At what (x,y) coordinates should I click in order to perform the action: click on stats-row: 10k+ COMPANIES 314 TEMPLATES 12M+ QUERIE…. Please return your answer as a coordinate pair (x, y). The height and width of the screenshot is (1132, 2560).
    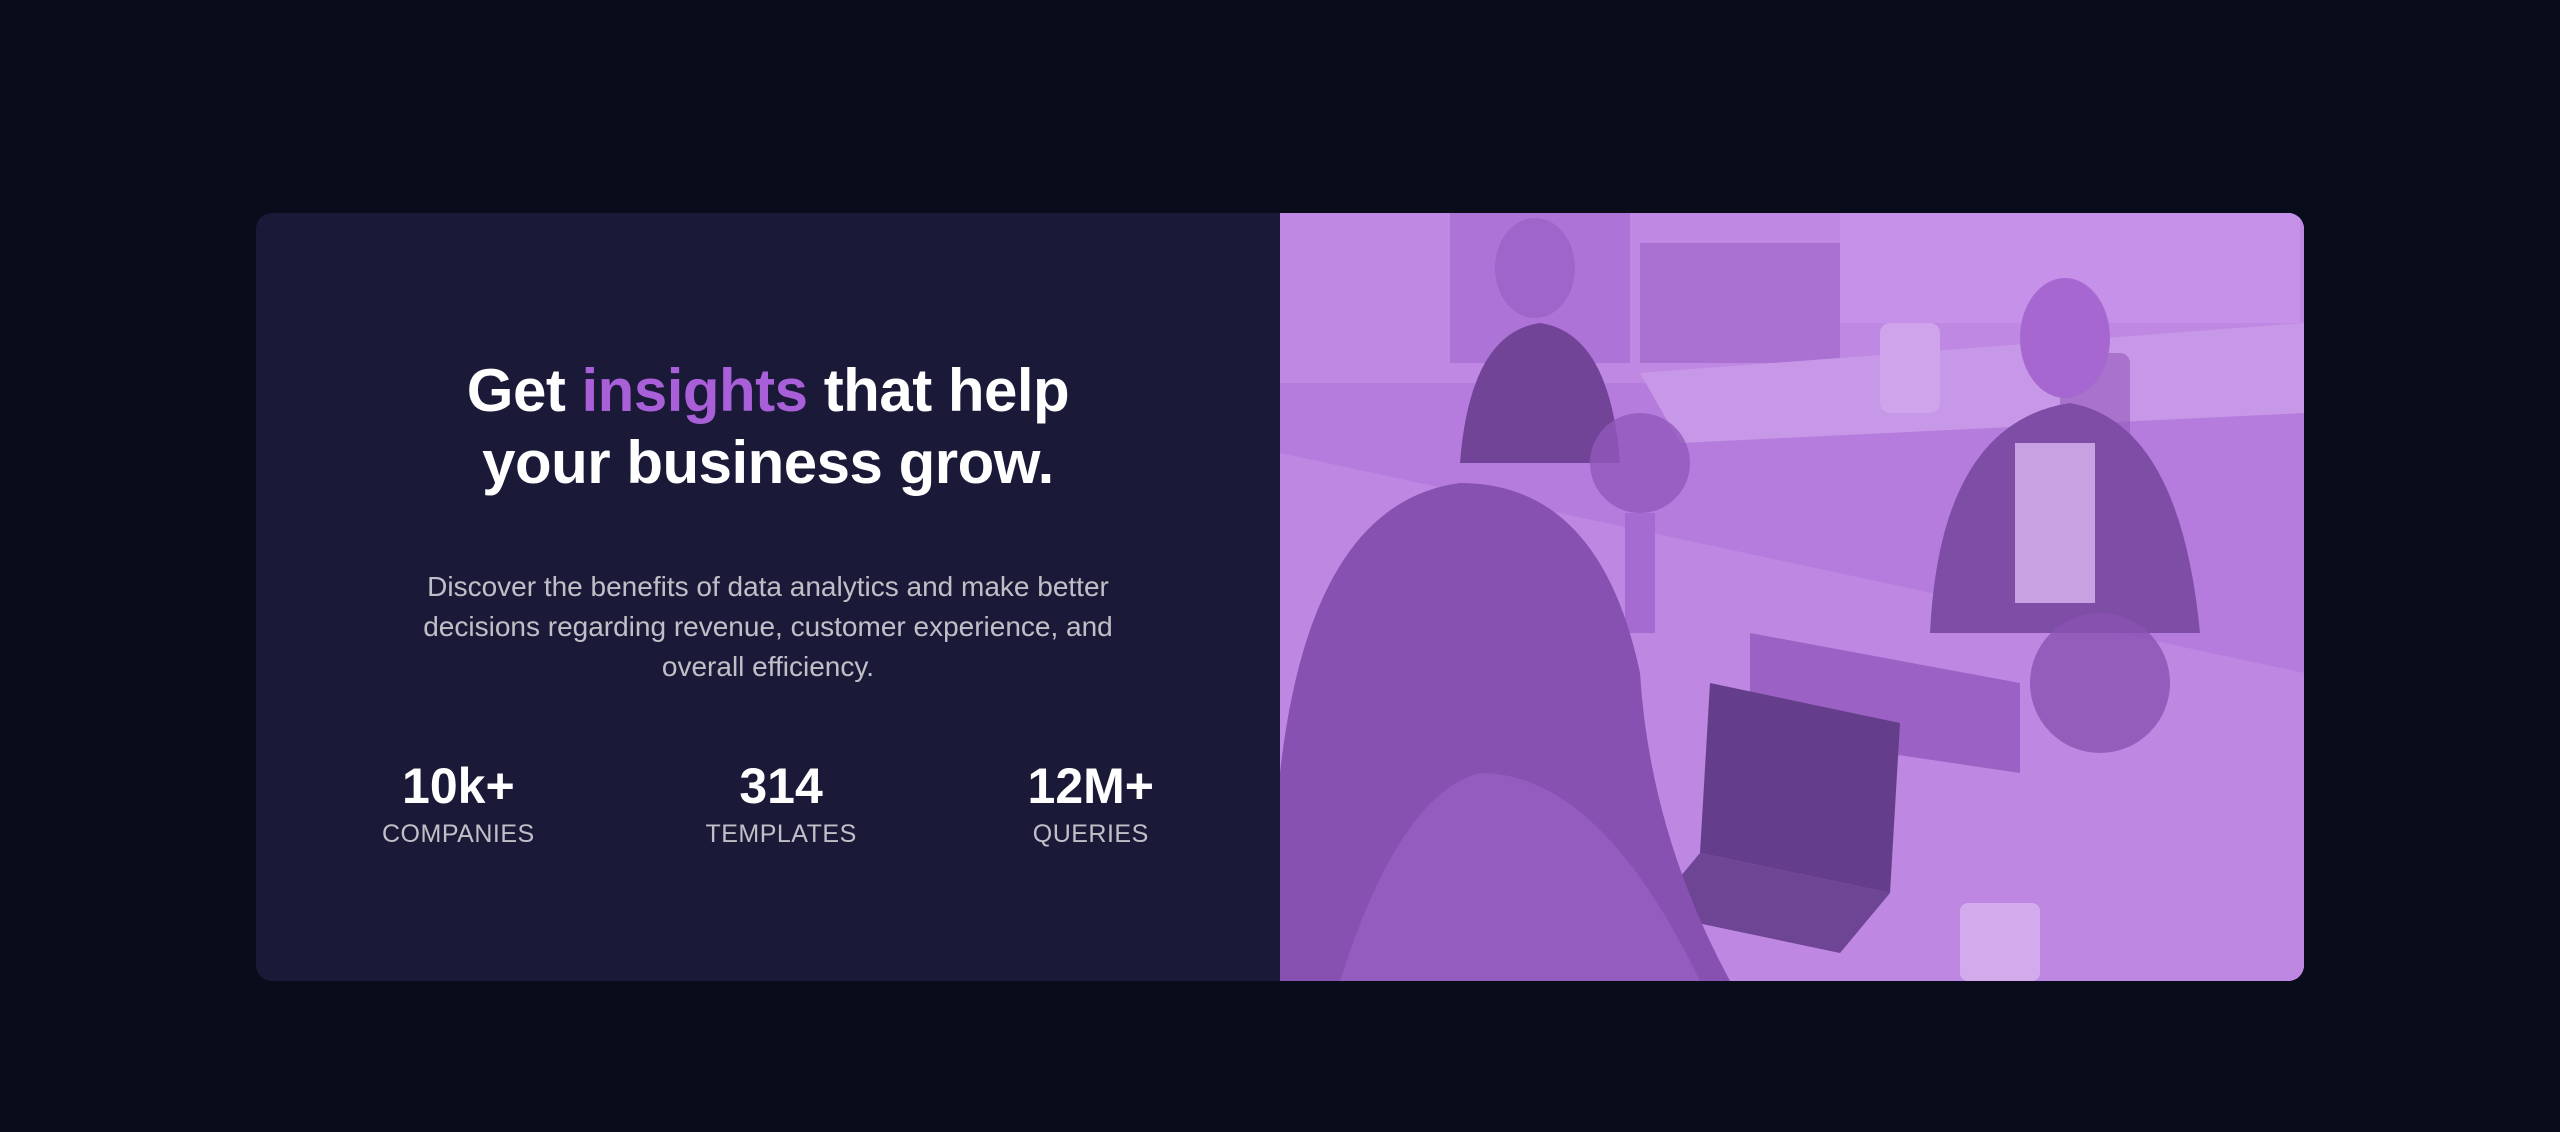
    Looking at the image, I should click on (768, 803).